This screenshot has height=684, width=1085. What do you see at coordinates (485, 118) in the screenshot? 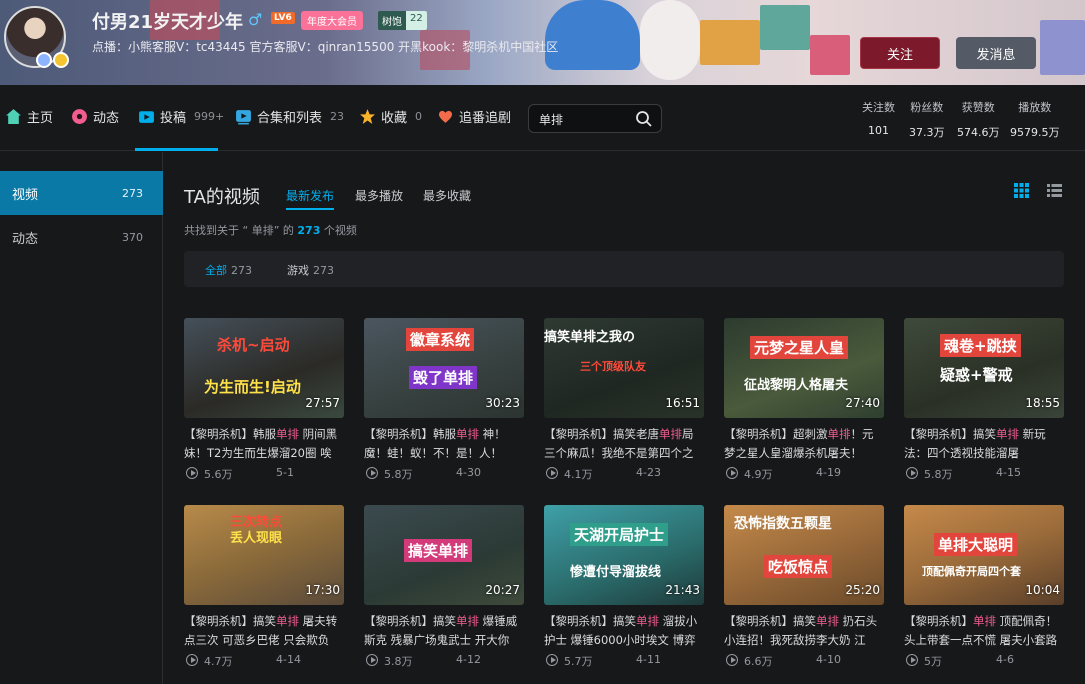
I see `tab-bangumi-label: 追番追剧` at bounding box center [485, 118].